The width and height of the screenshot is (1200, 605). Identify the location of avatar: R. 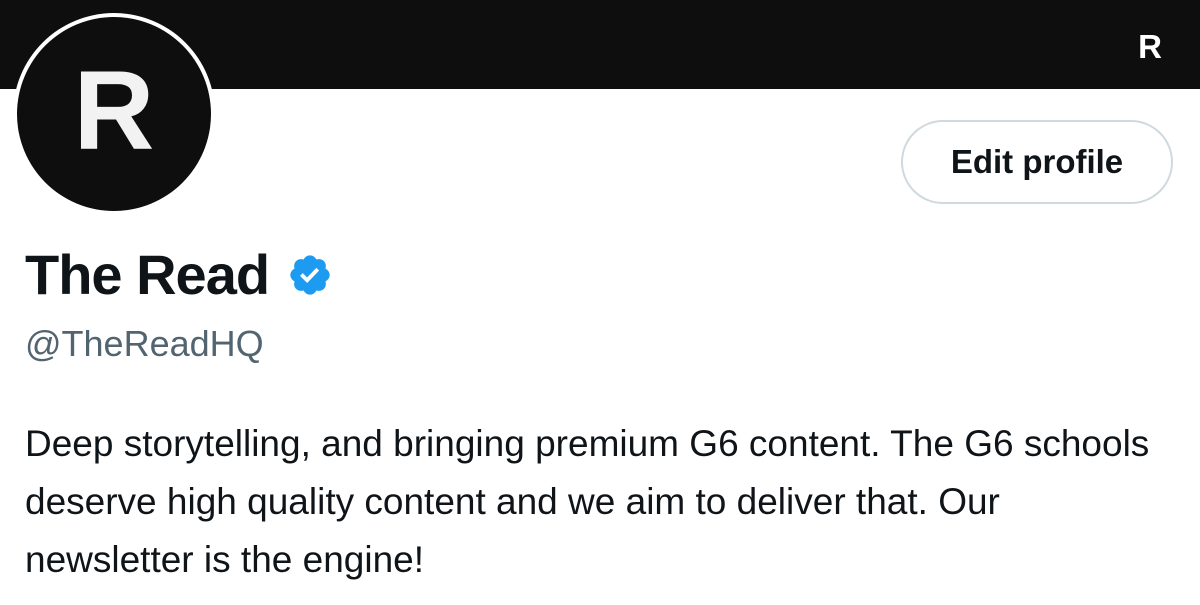
(114, 114).